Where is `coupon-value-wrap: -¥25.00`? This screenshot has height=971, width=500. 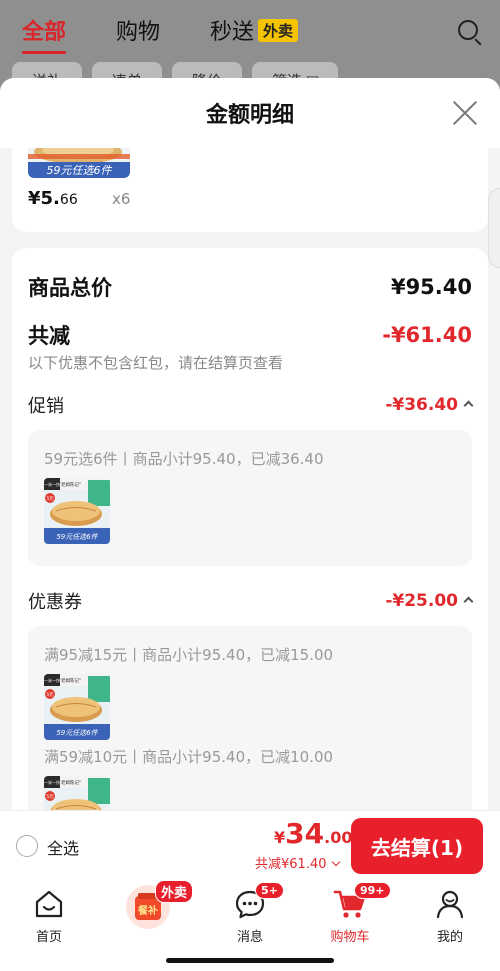 coupon-value-wrap: -¥25.00 is located at coordinates (429, 601).